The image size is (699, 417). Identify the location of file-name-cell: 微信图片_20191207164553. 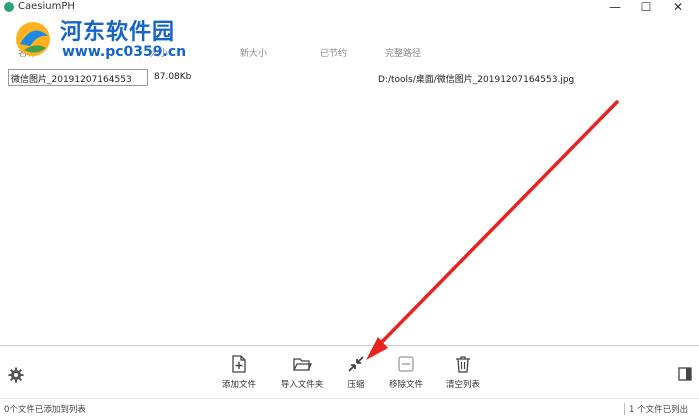
(78, 77).